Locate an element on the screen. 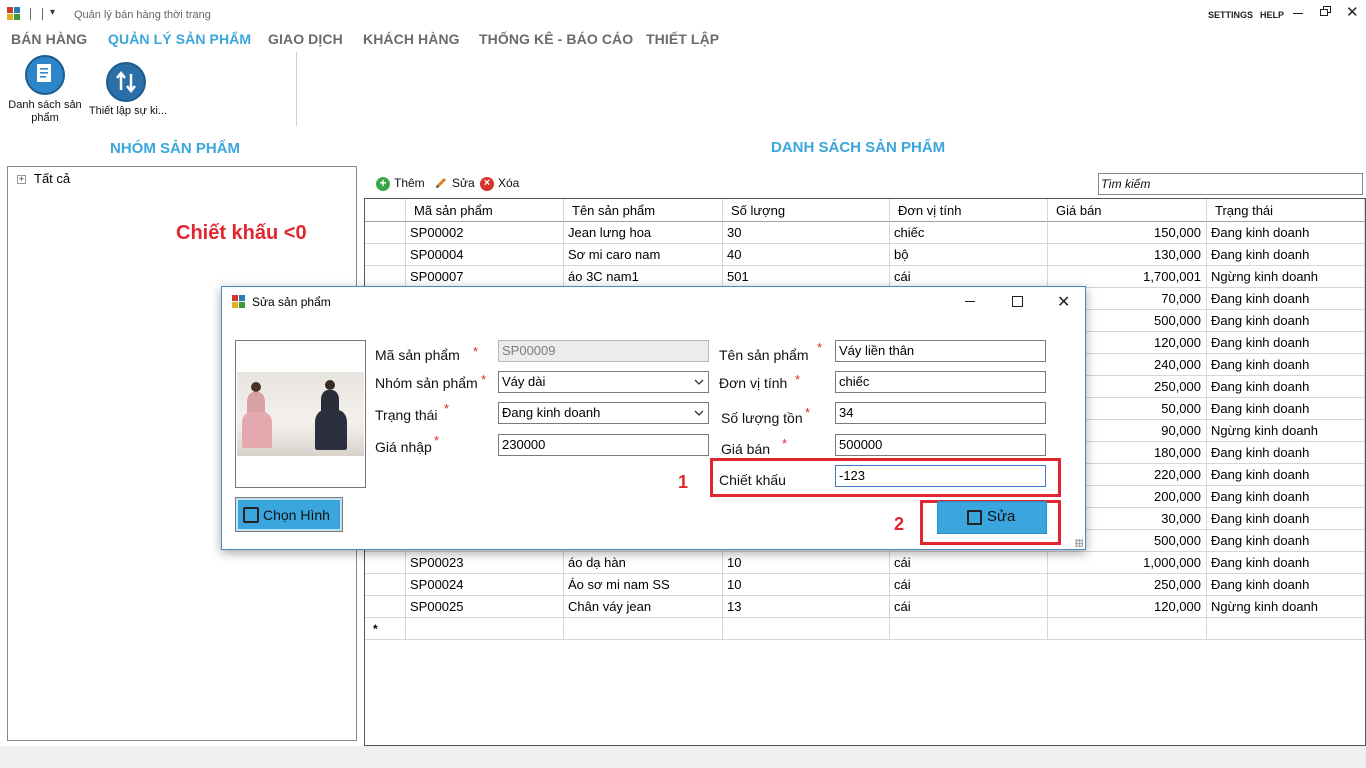 The height and width of the screenshot is (768, 1366). restore-icon is located at coordinates (1326, 12).